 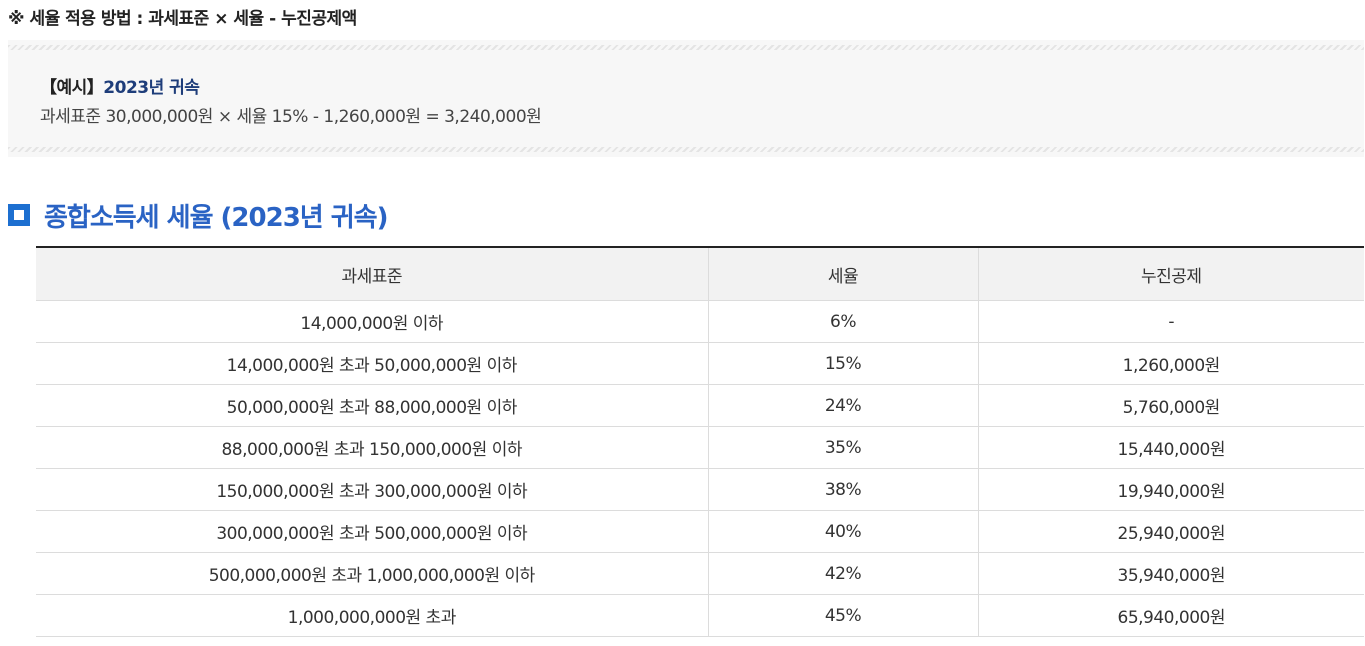 What do you see at coordinates (842, 447) in the screenshot?
I see `tax-rate-cell: 35%` at bounding box center [842, 447].